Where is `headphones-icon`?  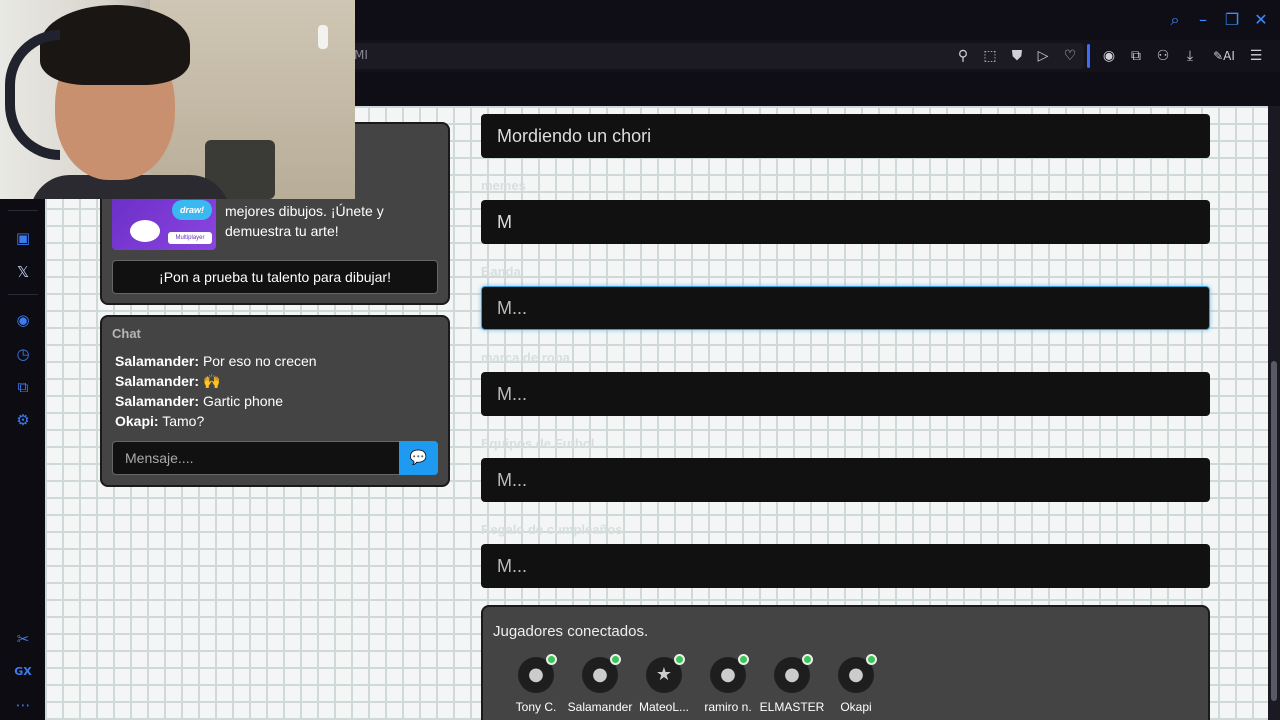 headphones-icon is located at coordinates (32, 95).